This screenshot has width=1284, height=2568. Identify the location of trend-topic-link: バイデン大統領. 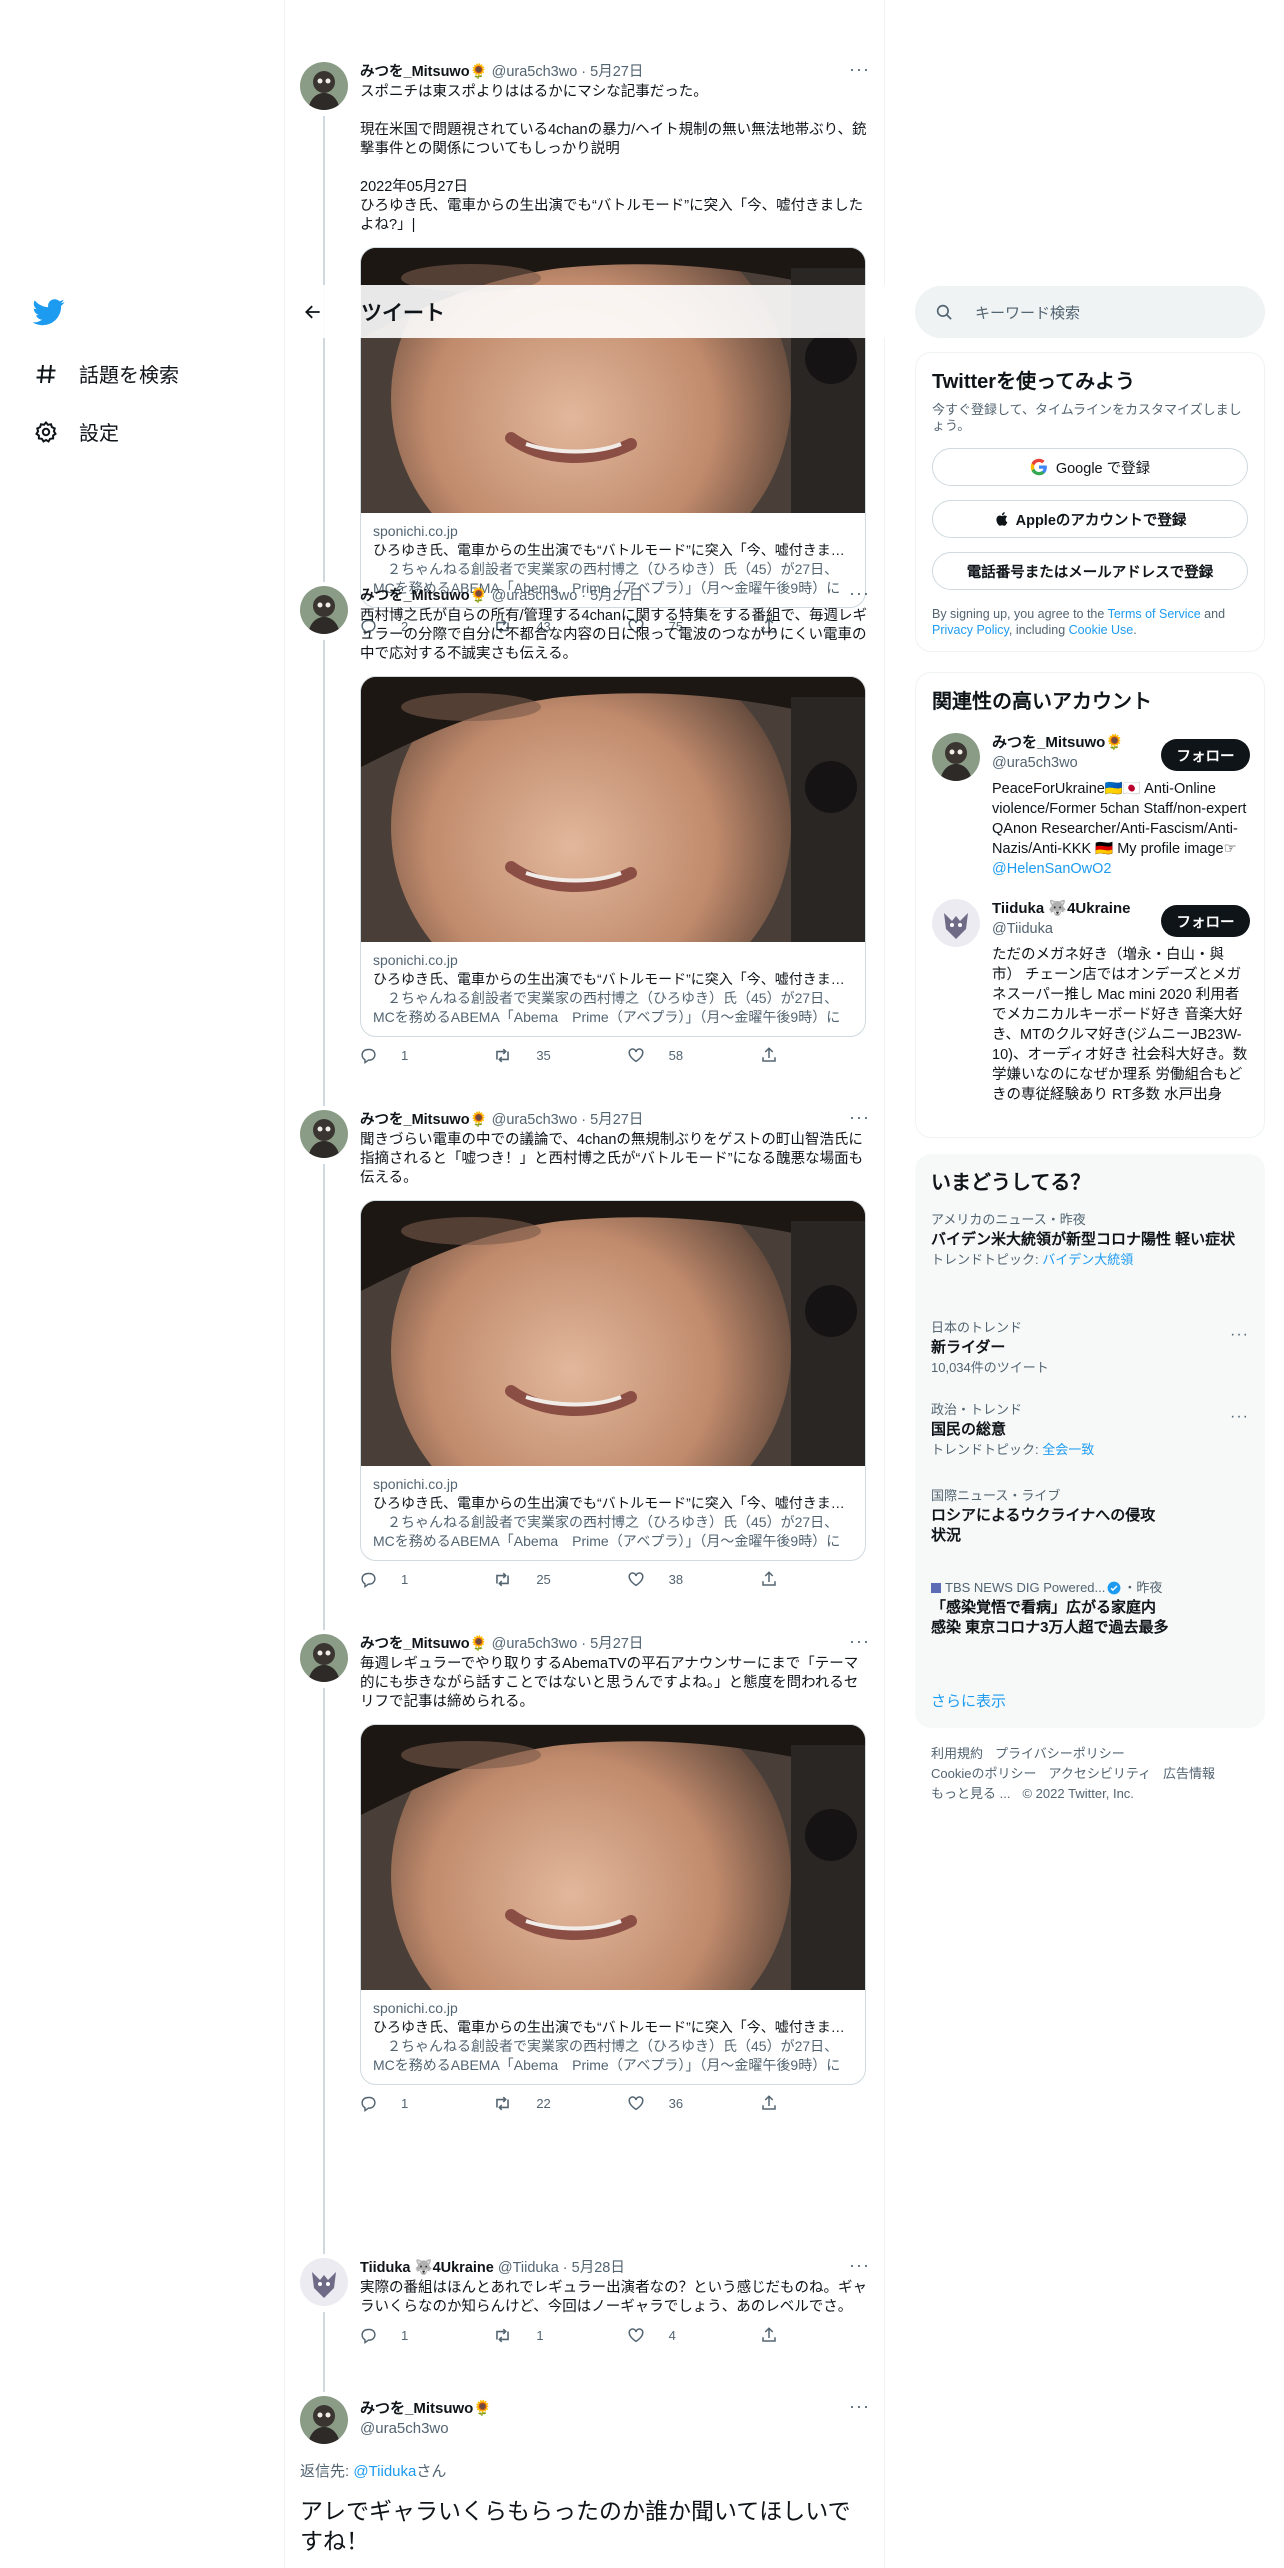
(1087, 1259).